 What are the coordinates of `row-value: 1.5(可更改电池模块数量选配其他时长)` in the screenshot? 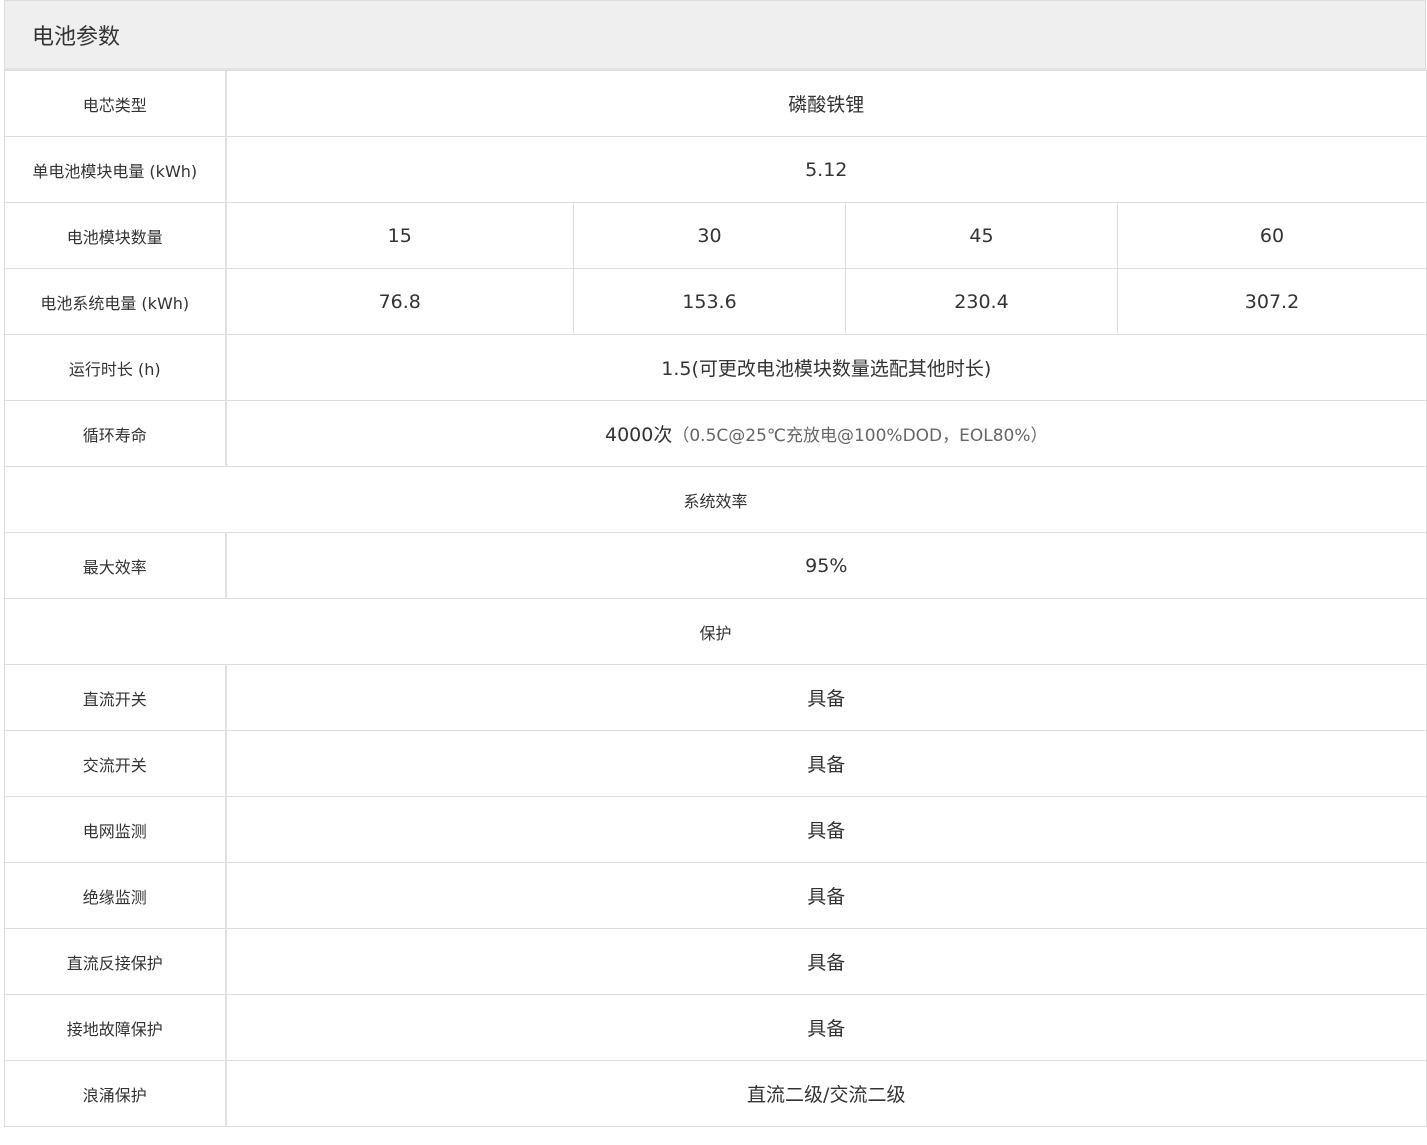 It's located at (825, 367).